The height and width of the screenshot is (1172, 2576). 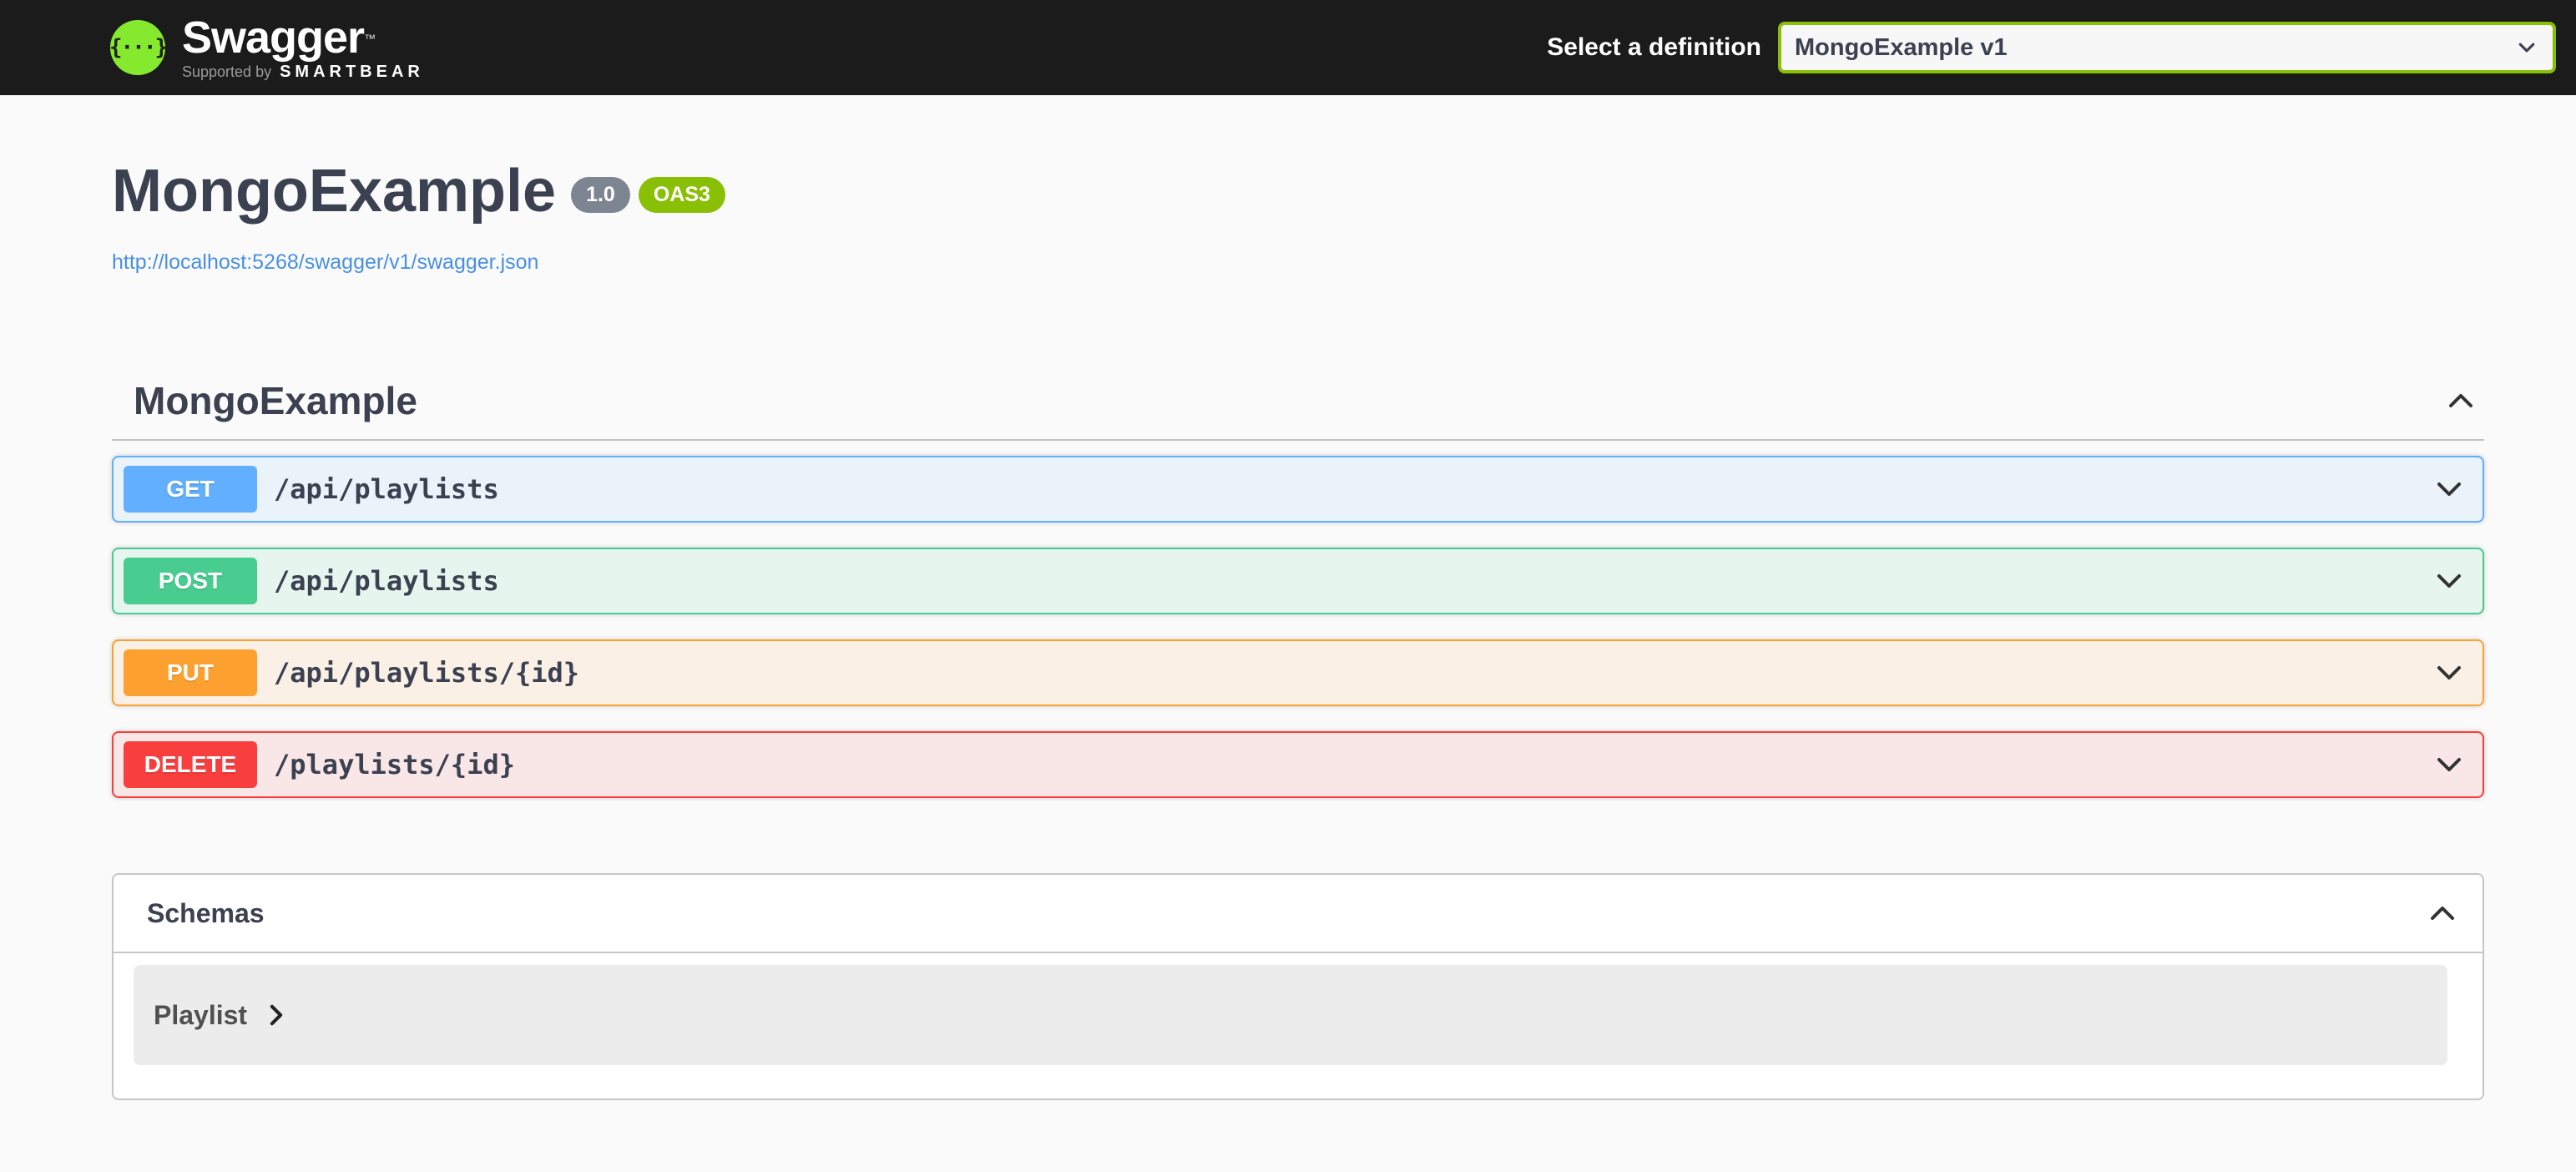 I want to click on version-badge: 1.0, so click(x=600, y=195).